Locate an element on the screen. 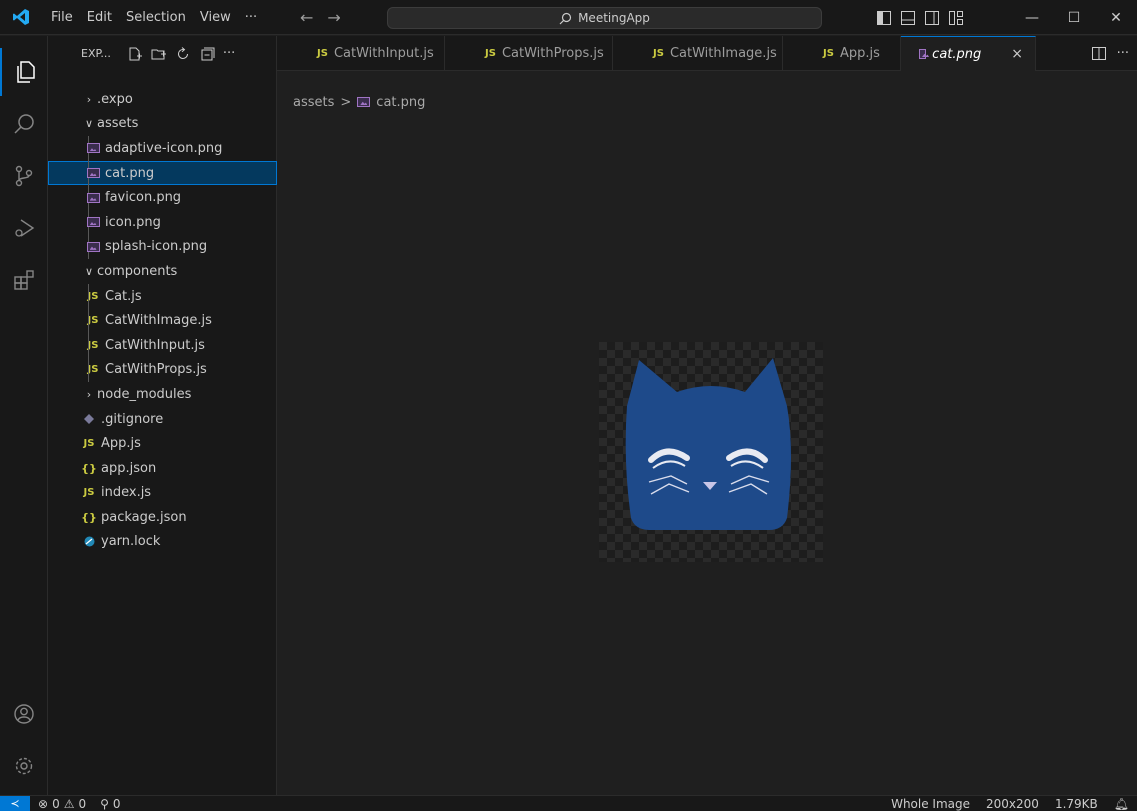 Image resolution: width=1137 pixels, height=811 pixels. tree-item: .gitignore is located at coordinates (162, 419).